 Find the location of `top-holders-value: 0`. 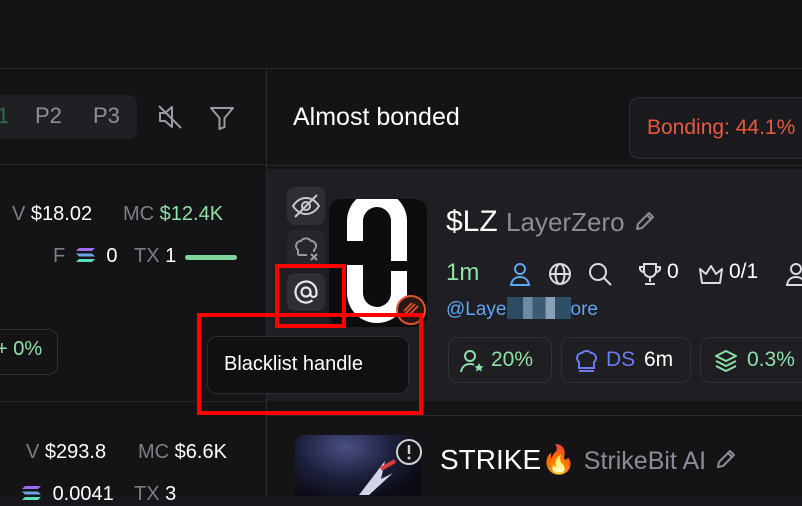

top-holders-value: 0 is located at coordinates (673, 271).